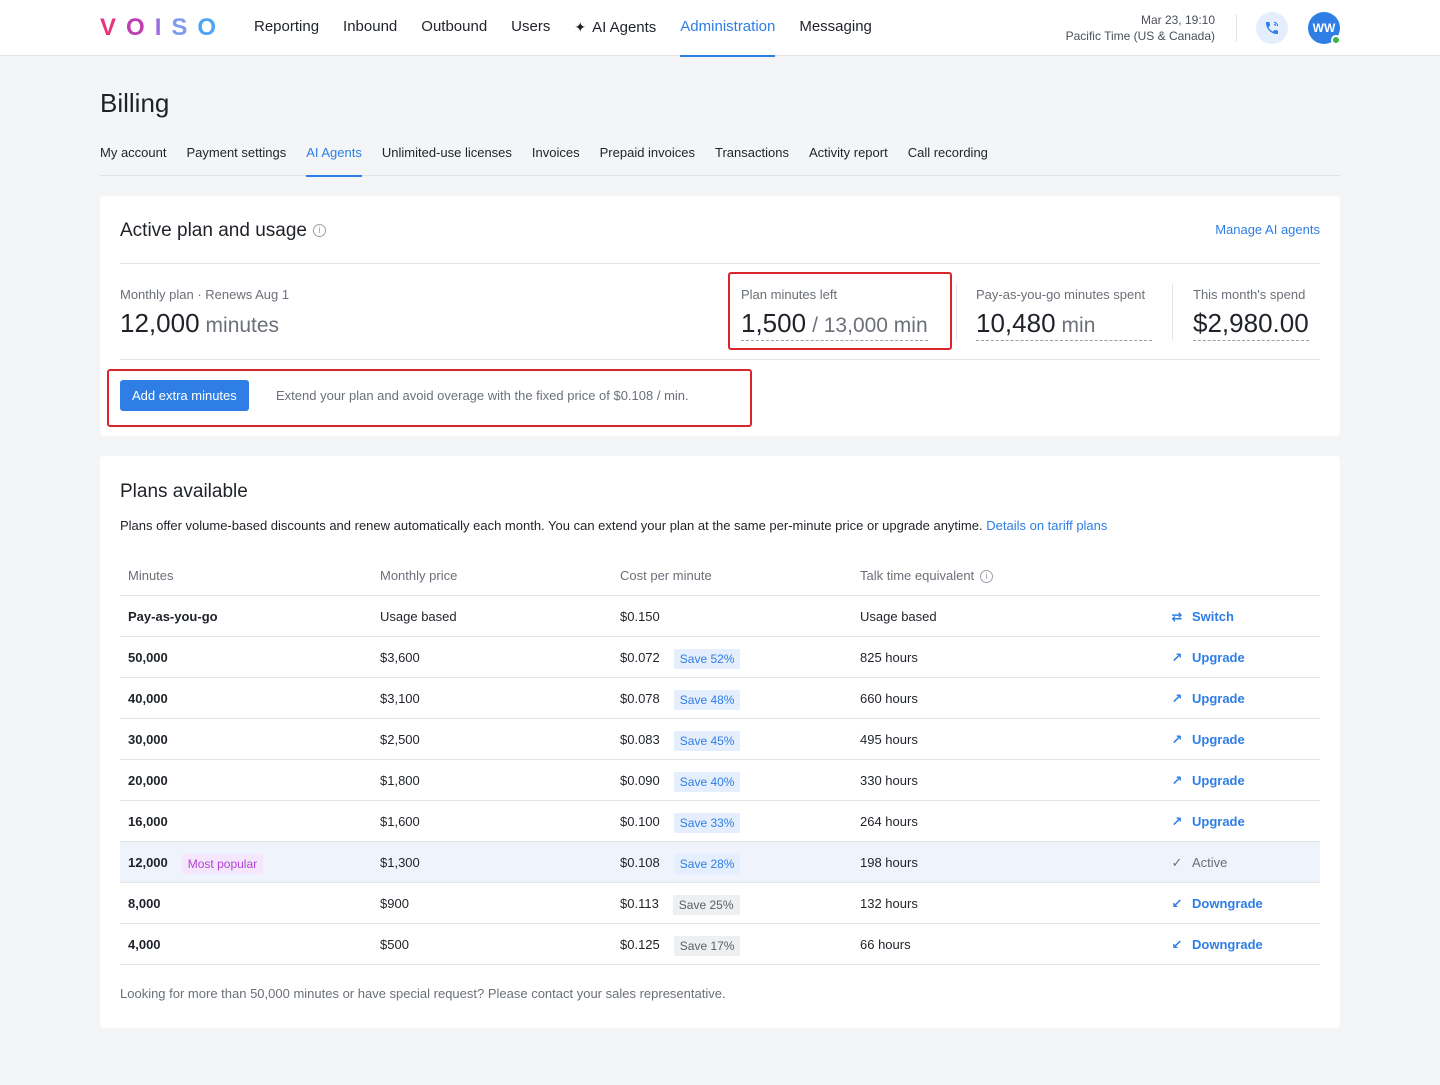 Image resolution: width=1440 pixels, height=1085 pixels. What do you see at coordinates (615, 28) in the screenshot?
I see `nav-ai-agents: ✦ AI Agents` at bounding box center [615, 28].